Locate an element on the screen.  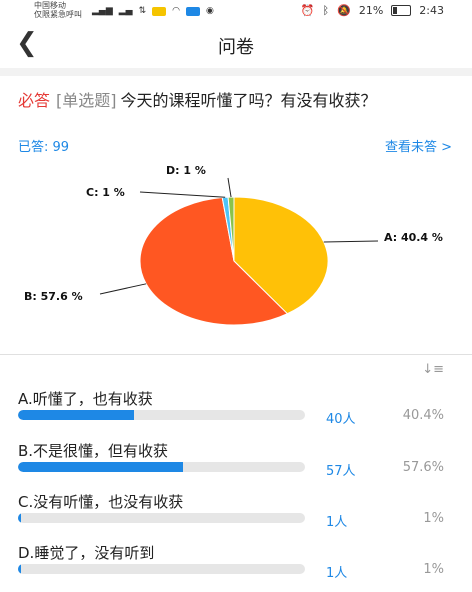
question-type-tag: [单选题] is located at coordinates (86, 100).